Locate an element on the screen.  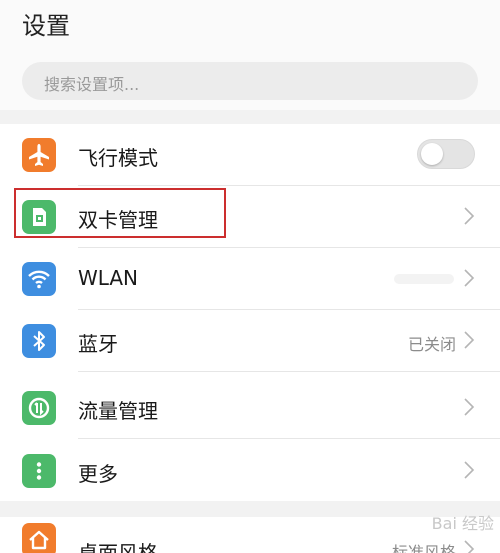
row-more: 更多 is located at coordinates (250, 471).